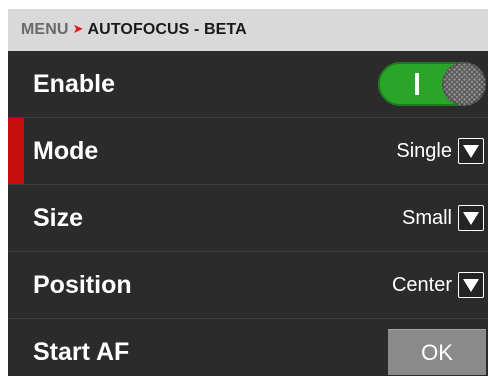 The image size is (488, 376). I want to click on setting-label-start-af: Start AF, so click(81, 351).